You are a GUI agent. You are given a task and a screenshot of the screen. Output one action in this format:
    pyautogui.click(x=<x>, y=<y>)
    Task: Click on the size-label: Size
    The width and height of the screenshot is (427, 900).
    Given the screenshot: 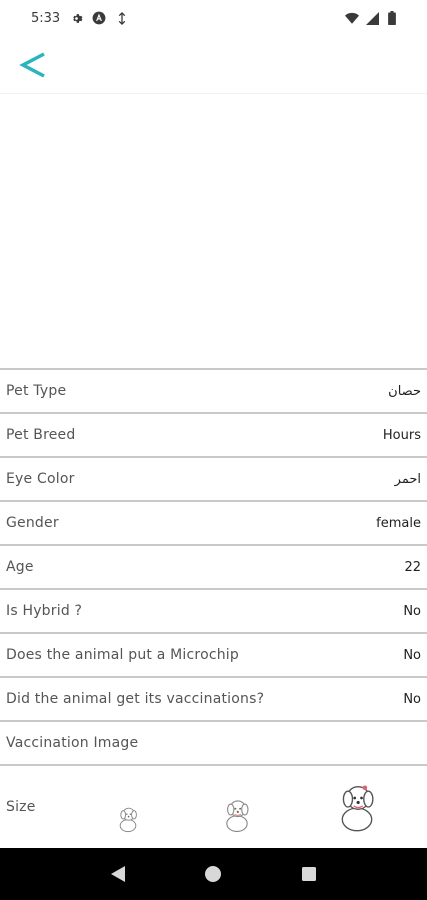 What is the action you would take?
    pyautogui.click(x=21, y=807)
    